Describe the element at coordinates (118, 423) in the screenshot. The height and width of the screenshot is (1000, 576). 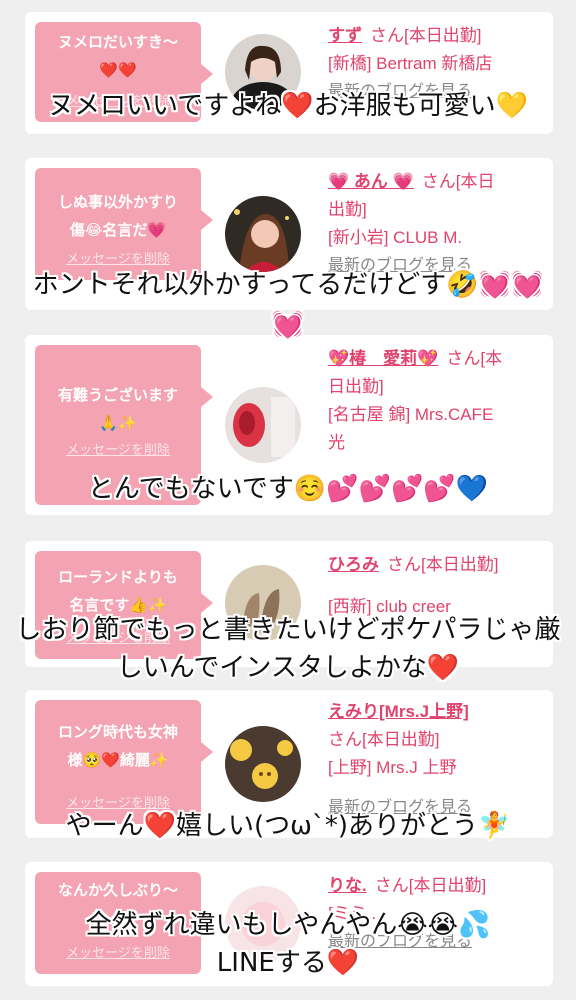
I see `message-text: 🙏✨` at that location.